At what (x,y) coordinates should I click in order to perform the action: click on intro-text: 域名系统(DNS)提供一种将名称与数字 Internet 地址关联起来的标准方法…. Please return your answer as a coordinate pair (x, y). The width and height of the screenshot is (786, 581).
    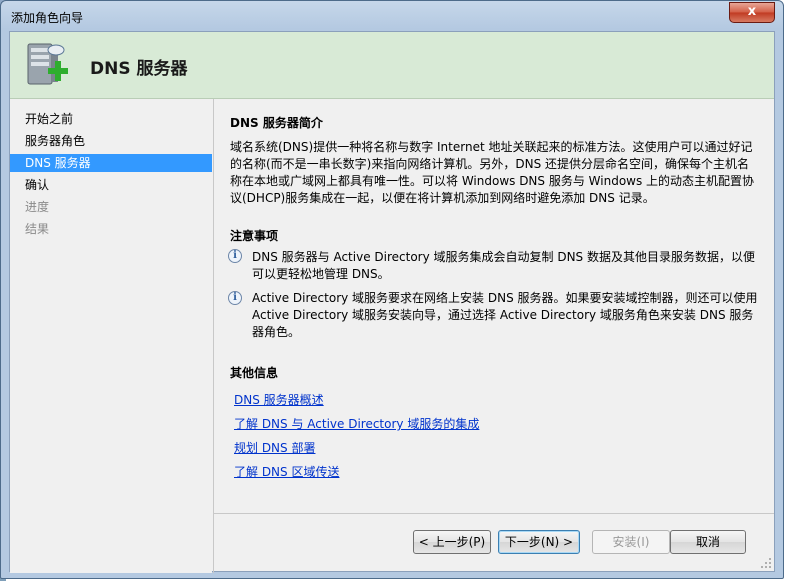
    Looking at the image, I should click on (492, 172).